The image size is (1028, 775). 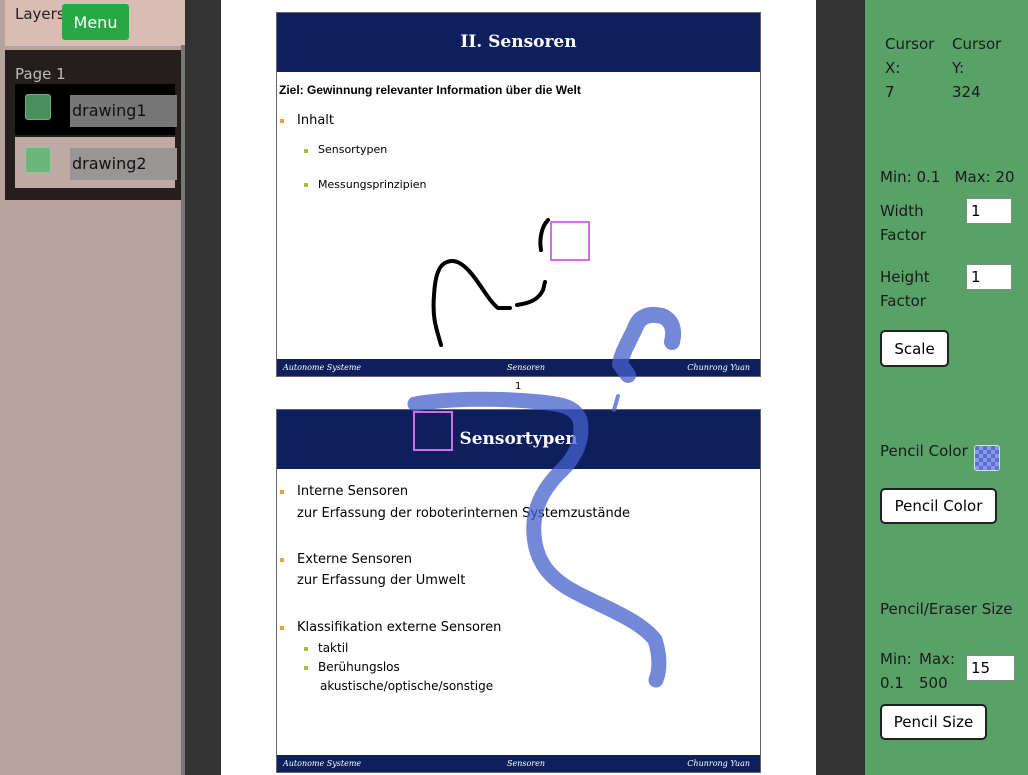 What do you see at coordinates (372, 184) in the screenshot?
I see `sub-bullet-text: Messungsprinzipien` at bounding box center [372, 184].